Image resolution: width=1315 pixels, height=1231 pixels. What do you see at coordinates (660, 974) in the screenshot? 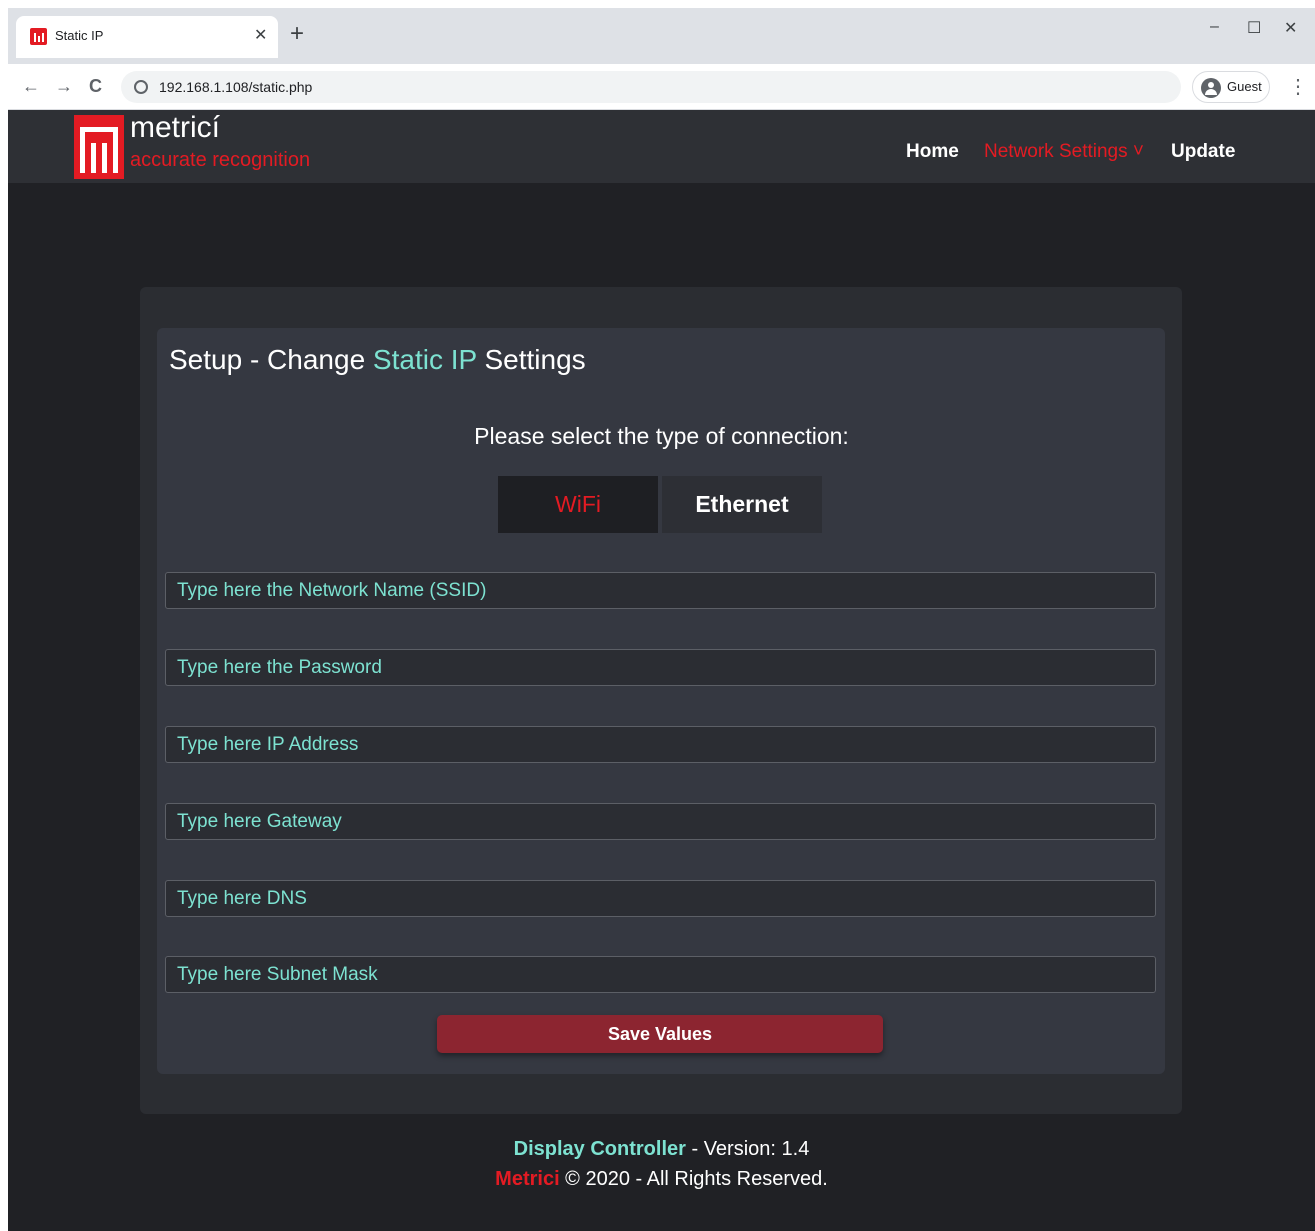
I see `subnet-mask-input` at bounding box center [660, 974].